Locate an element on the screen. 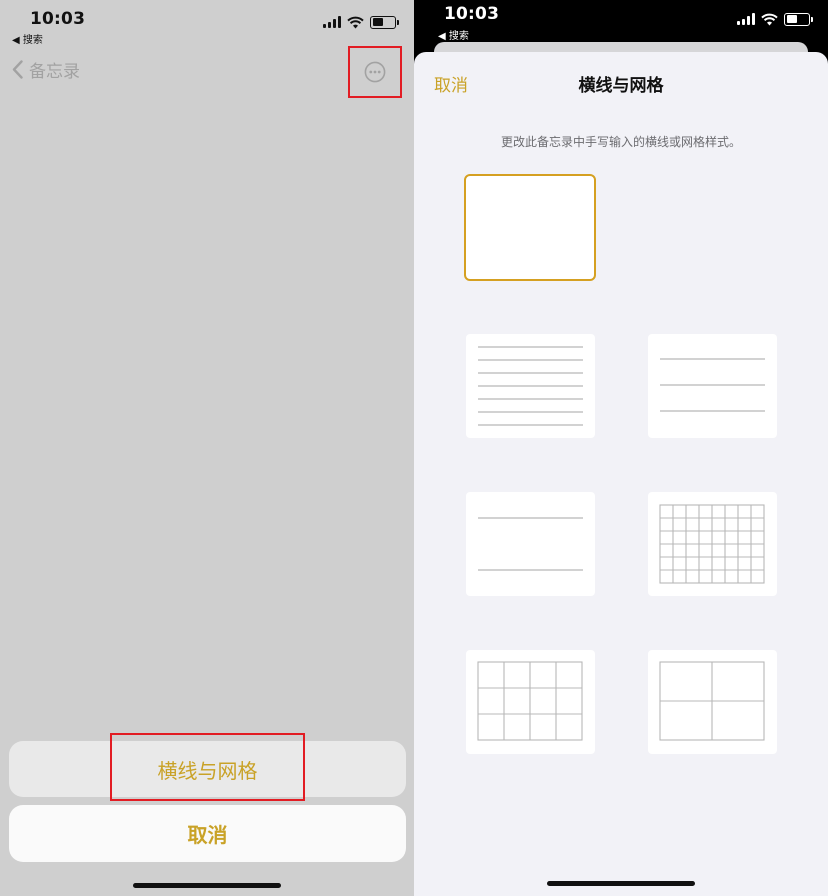  option-medium-lines is located at coordinates (712, 386).